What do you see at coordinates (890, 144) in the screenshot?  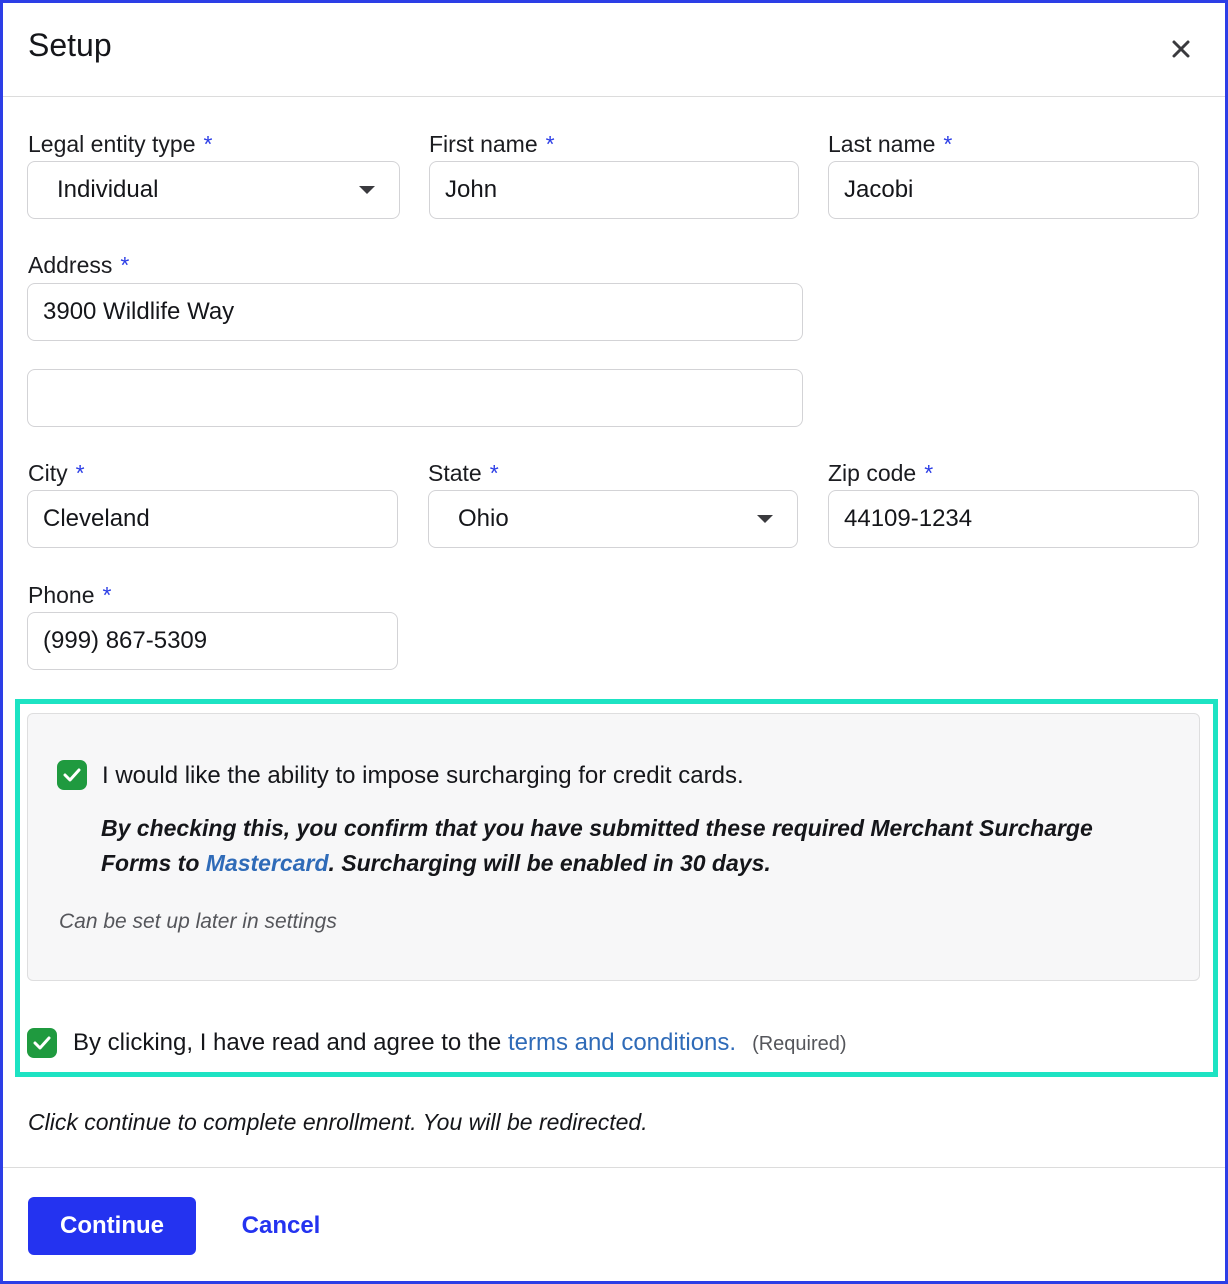 I see `last-name-label: Last name *` at bounding box center [890, 144].